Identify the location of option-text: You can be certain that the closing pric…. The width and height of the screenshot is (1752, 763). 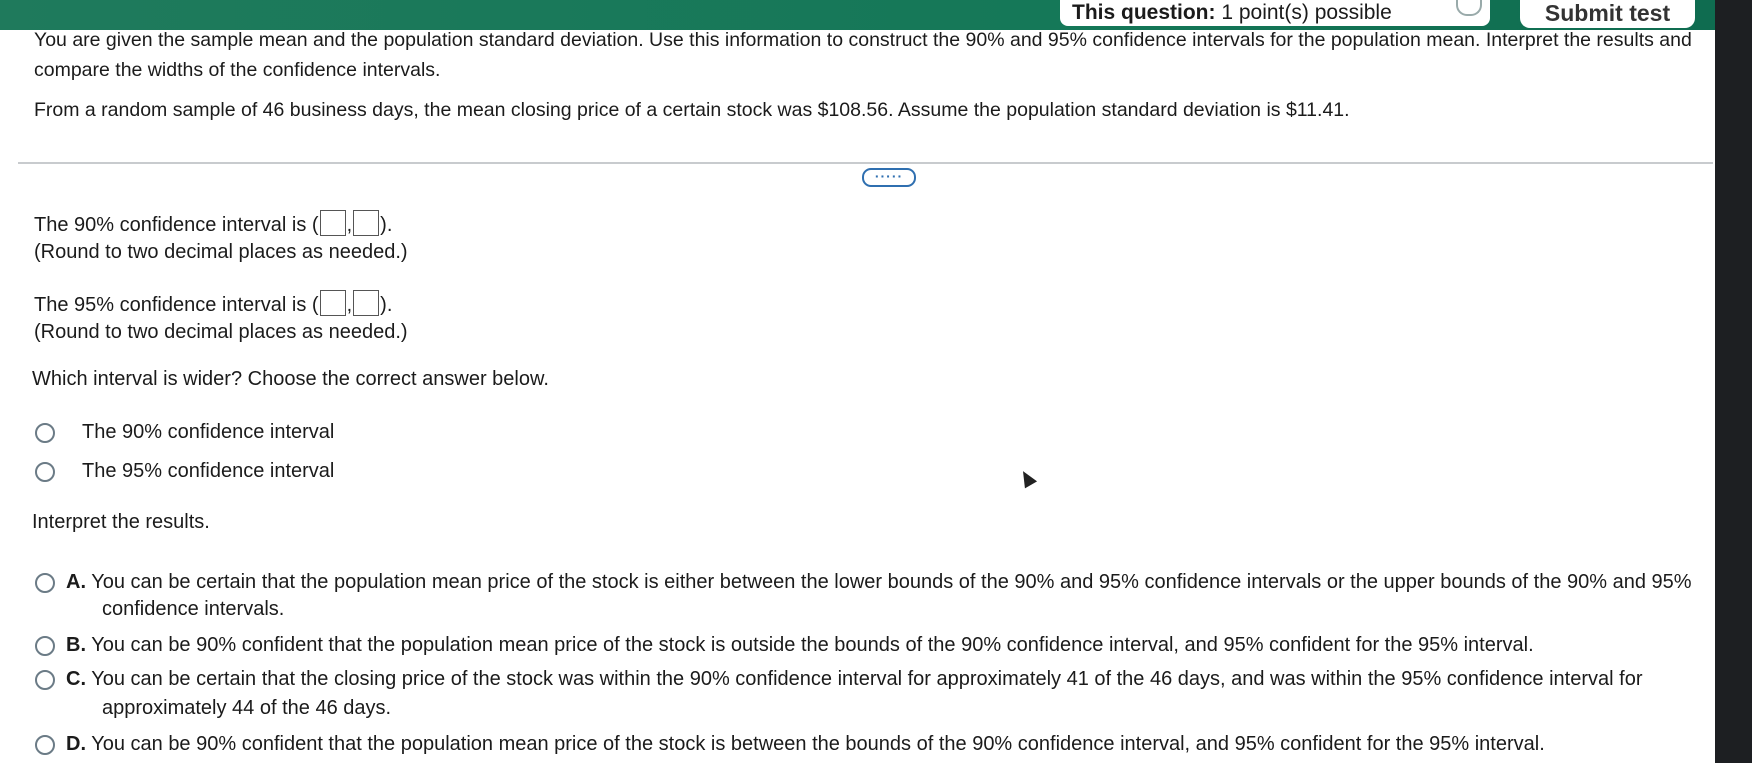
(867, 679).